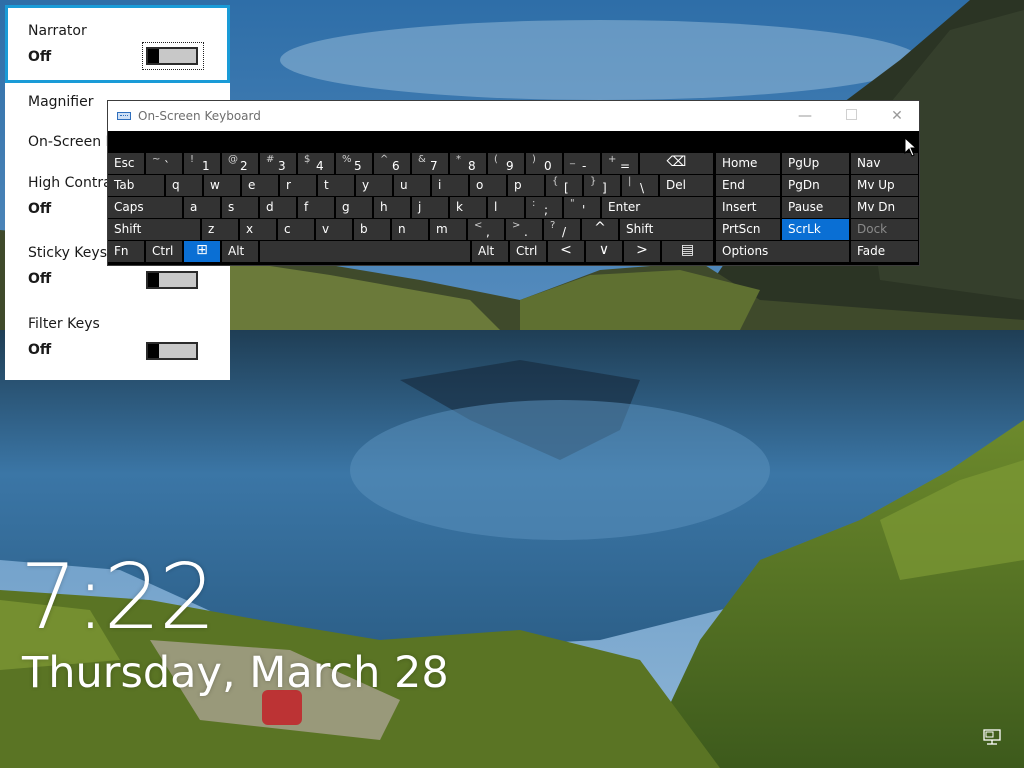 Image resolution: width=1024 pixels, height=768 pixels. What do you see at coordinates (172, 351) in the screenshot?
I see `filter-keys-toggle` at bounding box center [172, 351].